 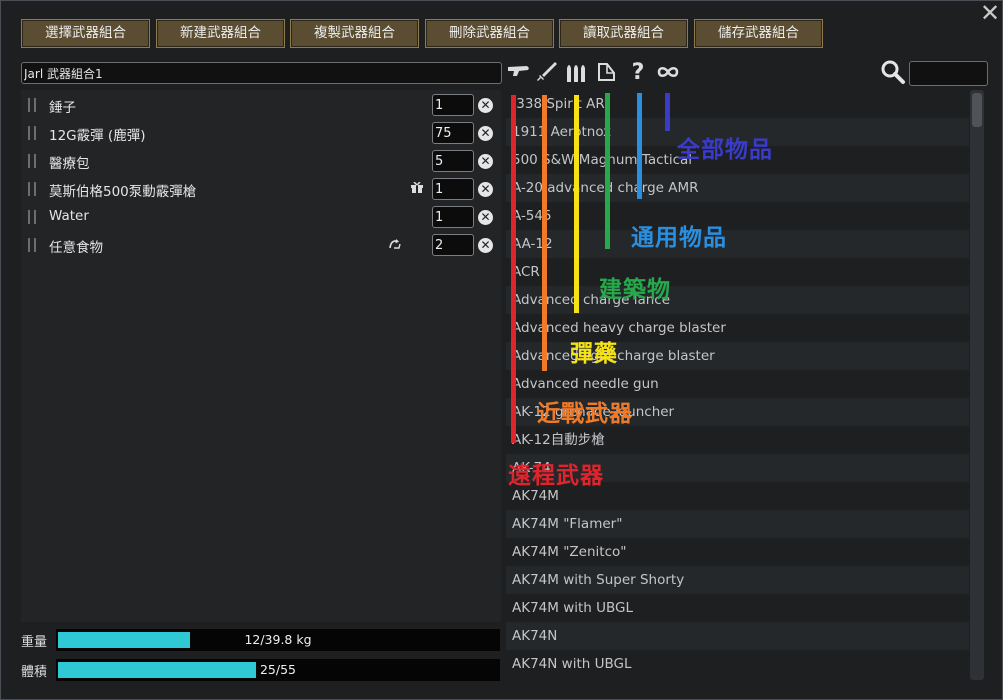 I want to click on gift-icon, so click(x=417, y=188).